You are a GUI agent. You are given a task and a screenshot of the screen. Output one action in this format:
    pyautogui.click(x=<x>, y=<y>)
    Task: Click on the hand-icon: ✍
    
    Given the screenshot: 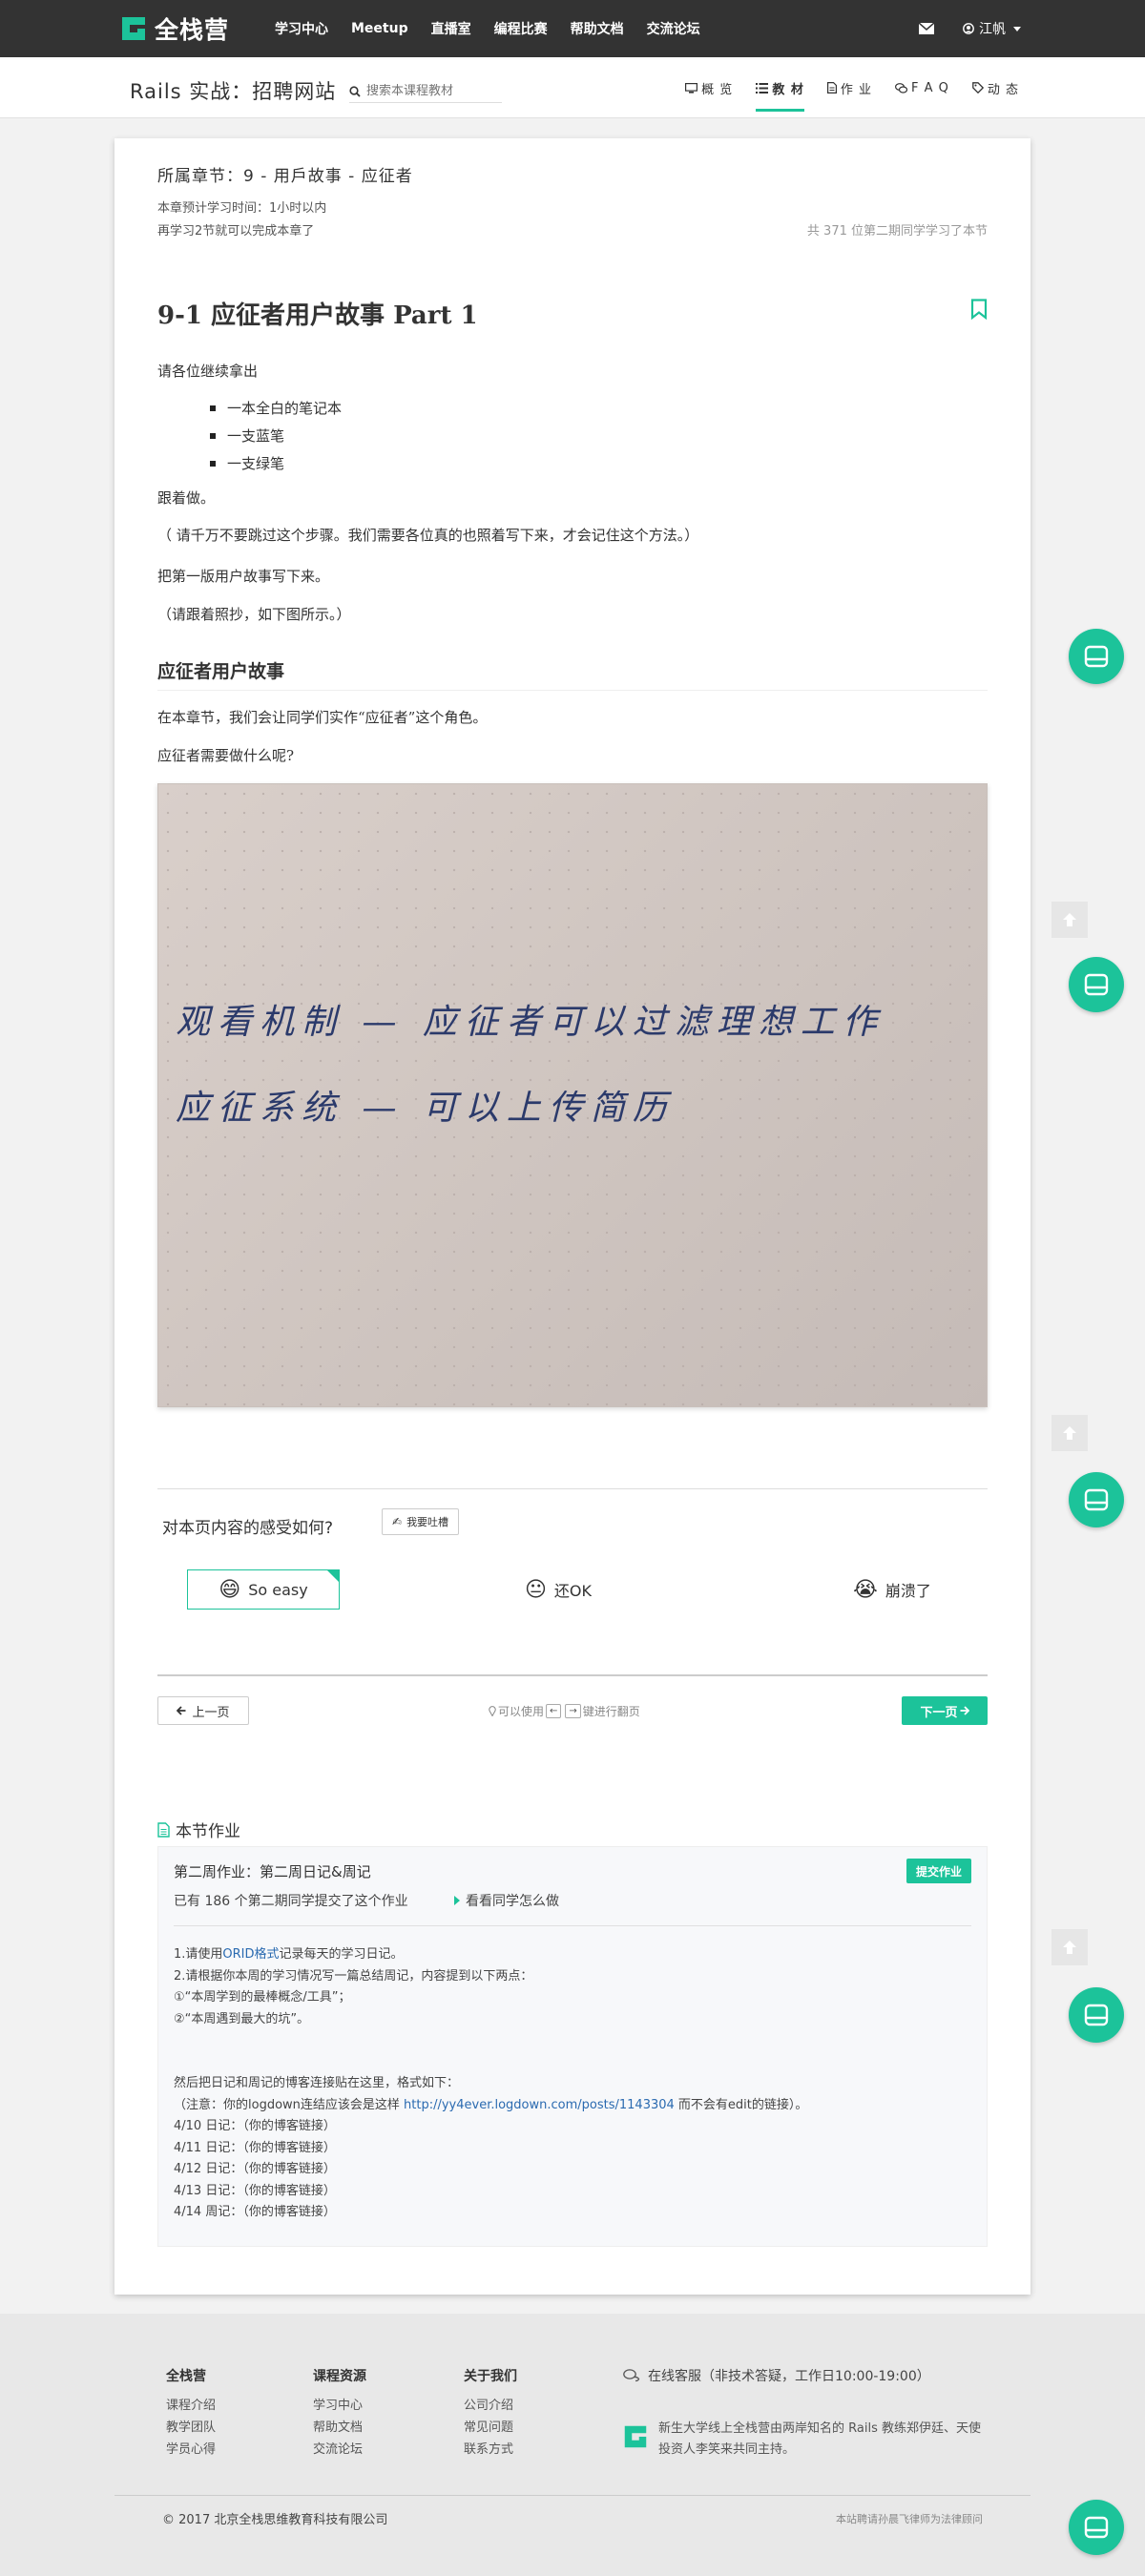 What is the action you would take?
    pyautogui.click(x=397, y=1521)
    